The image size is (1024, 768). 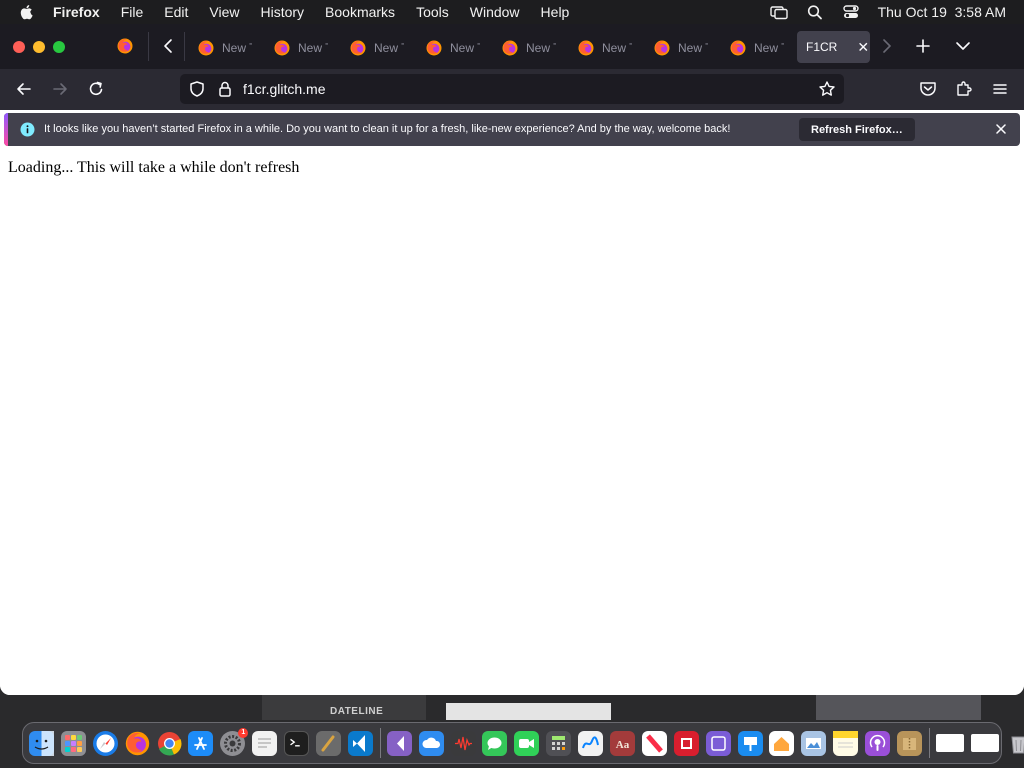 I want to click on control-center-icon, so click(x=851, y=12).